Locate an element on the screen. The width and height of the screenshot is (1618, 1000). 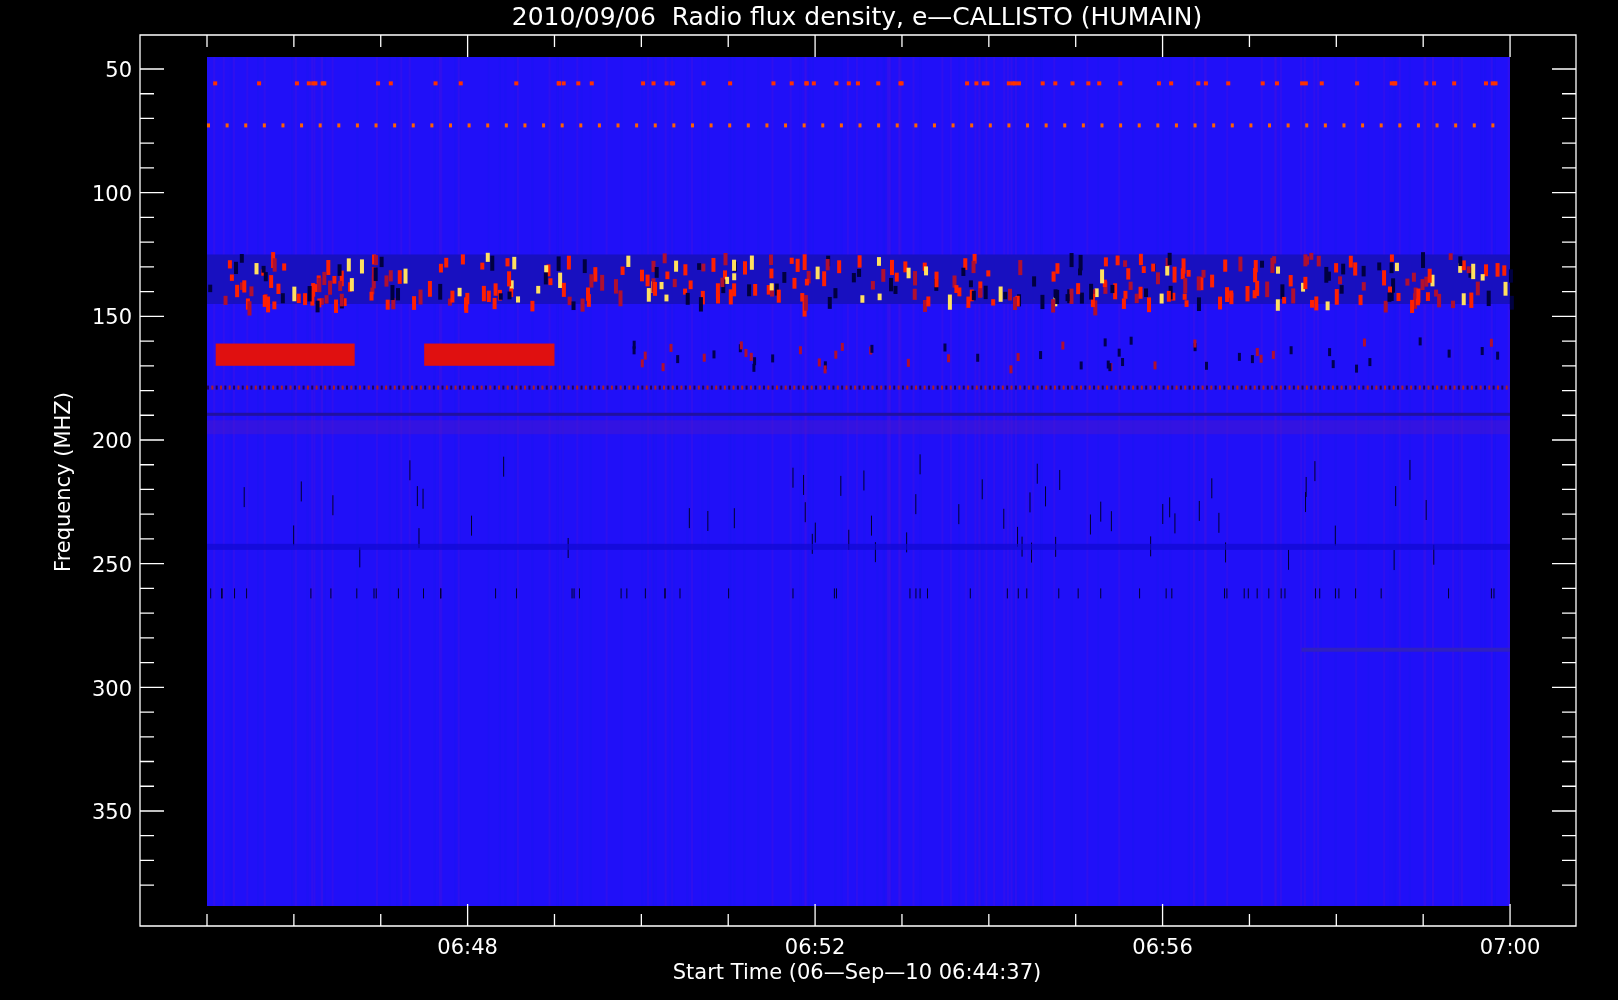
axis-title: Start Time (06—Sep—10 06:44:37) is located at coordinates (857, 972).